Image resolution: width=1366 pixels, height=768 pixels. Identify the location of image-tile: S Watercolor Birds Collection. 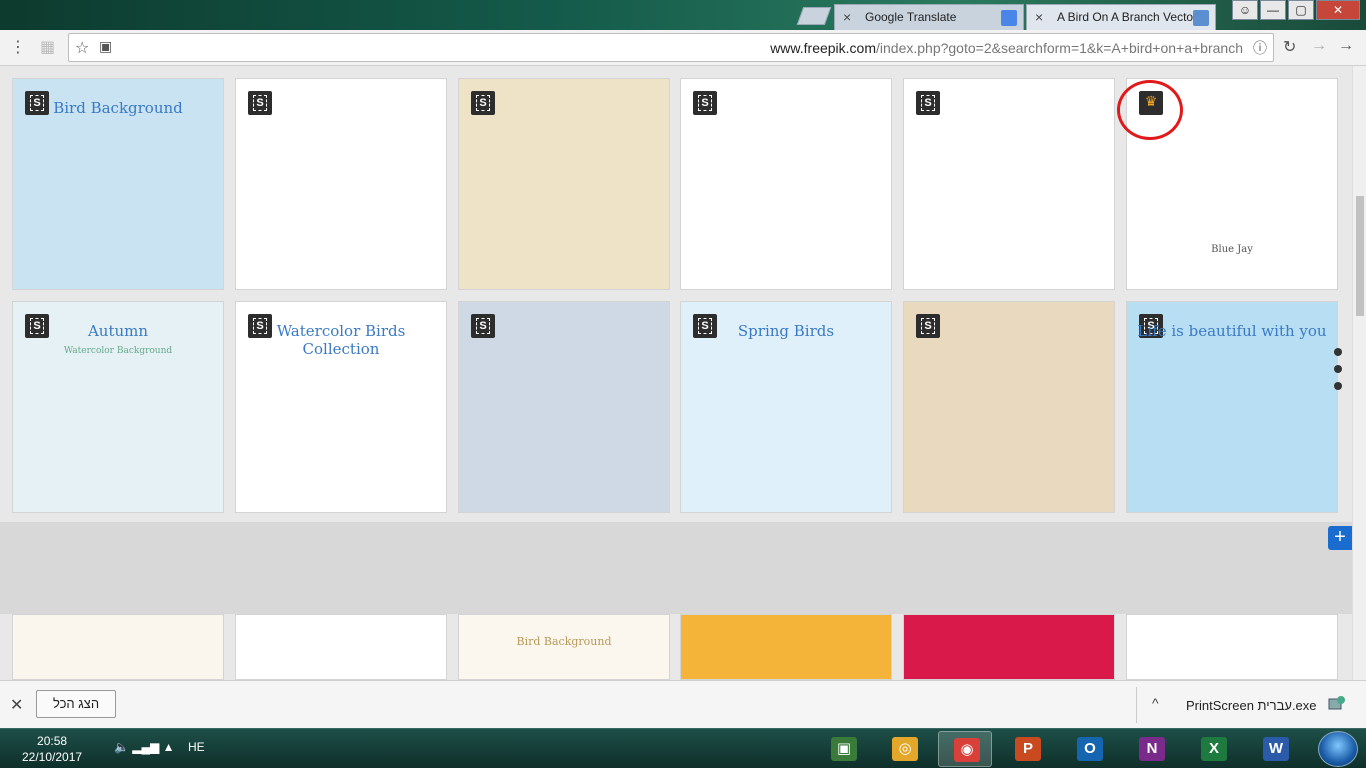
(341, 407).